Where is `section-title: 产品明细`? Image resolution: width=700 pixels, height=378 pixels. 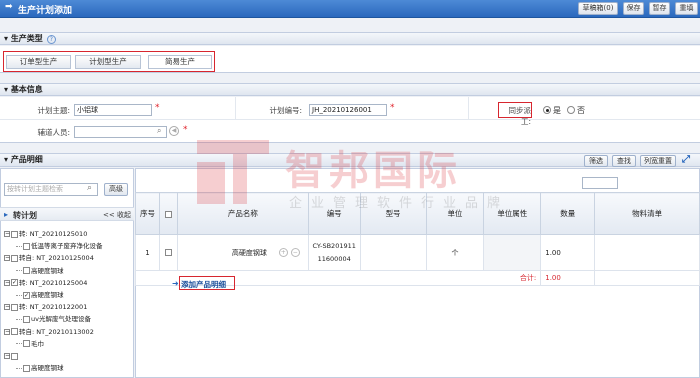 section-title: 产品明细 is located at coordinates (26, 159).